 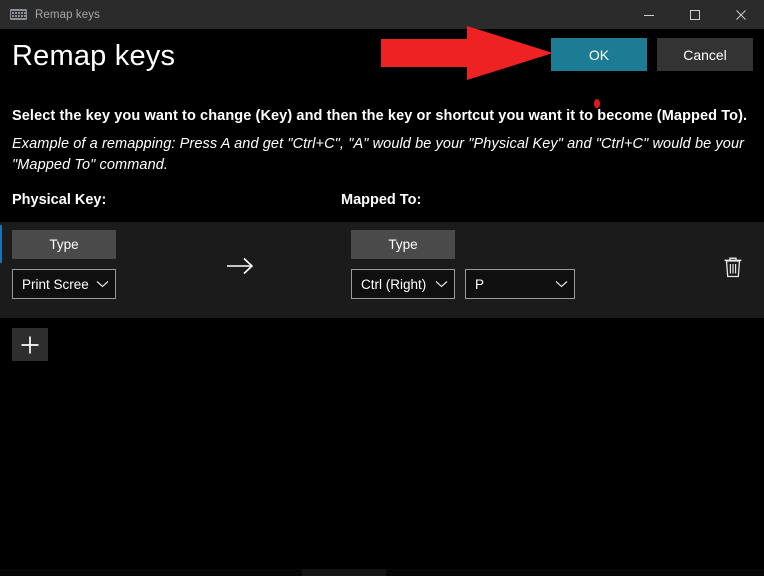 What do you see at coordinates (652, 54) in the screenshot?
I see `dialog-action-buttons: OK Cancel` at bounding box center [652, 54].